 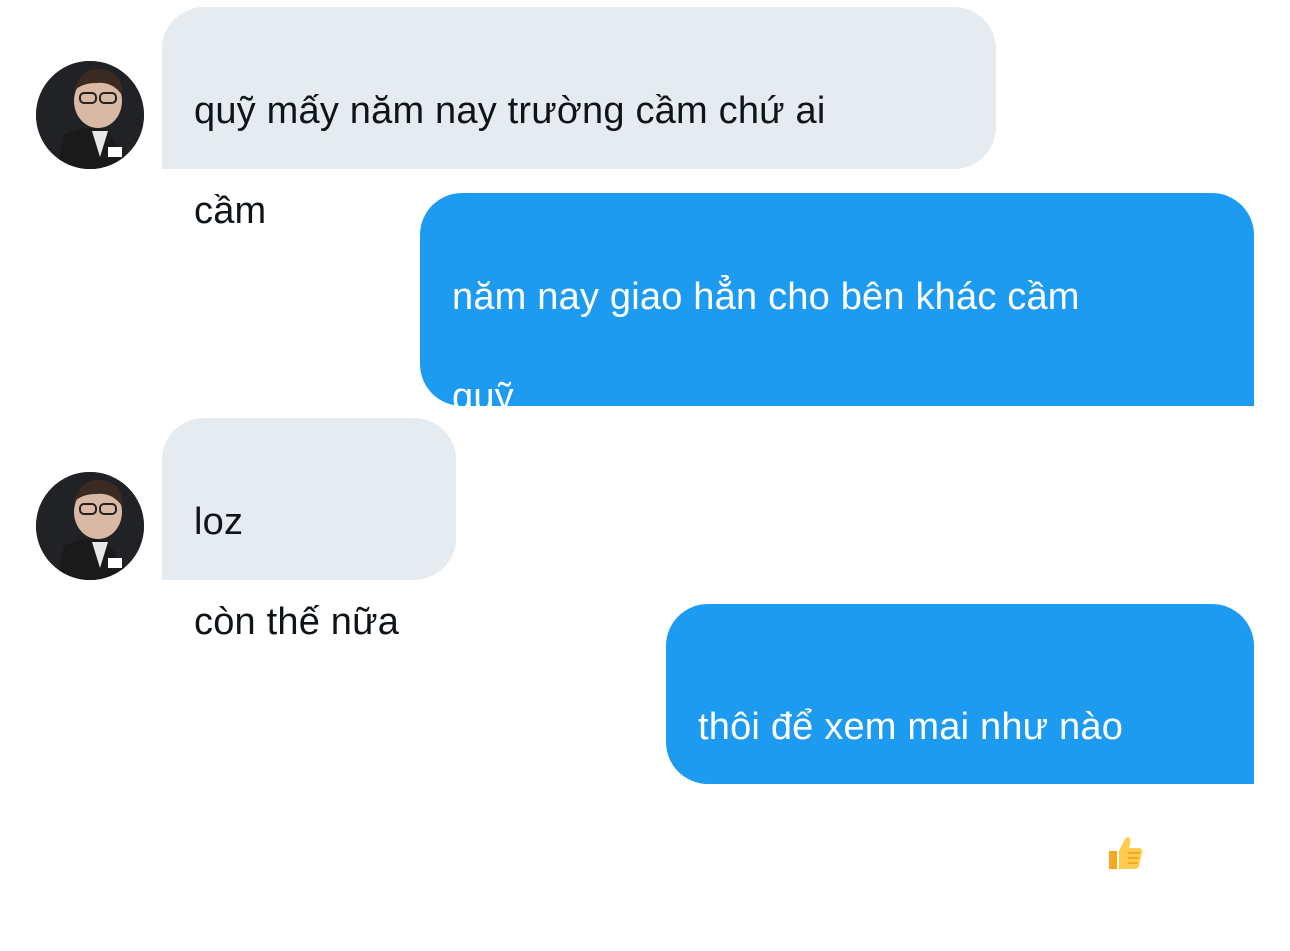 What do you see at coordinates (911, 727) in the screenshot?
I see `message-line: thôi để xem mai như nào` at bounding box center [911, 727].